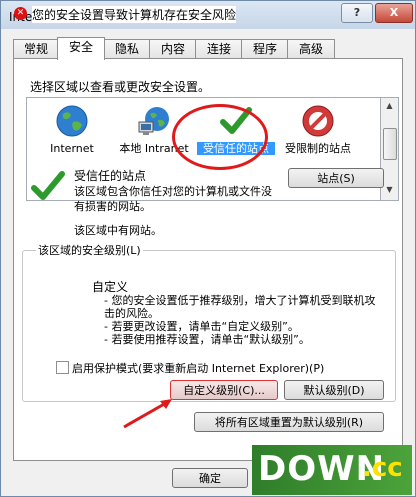 This screenshot has height=497, width=416. Describe the element at coordinates (357, 13) in the screenshot. I see `help-button: ?` at that location.